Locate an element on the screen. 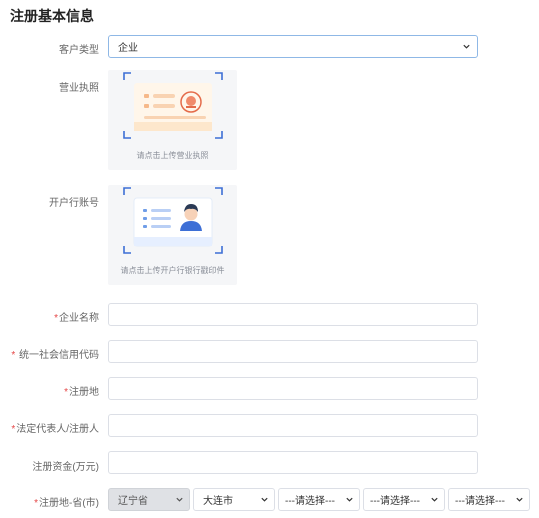 The width and height of the screenshot is (539, 518). company-name-input is located at coordinates (293, 314).